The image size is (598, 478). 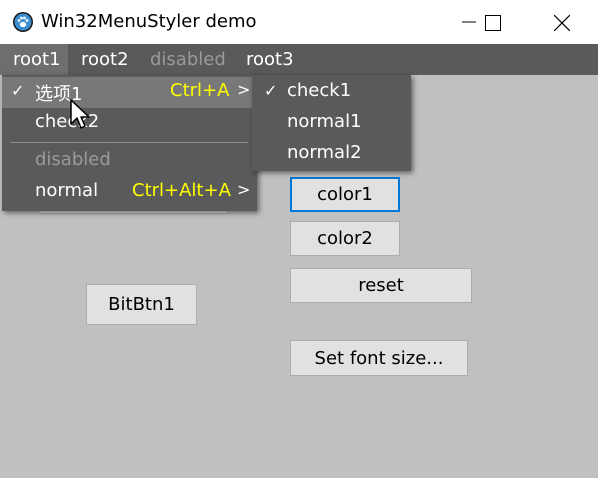 I want to click on option1-submenu: ✓ check1 normal1 normal2, so click(x=331, y=123).